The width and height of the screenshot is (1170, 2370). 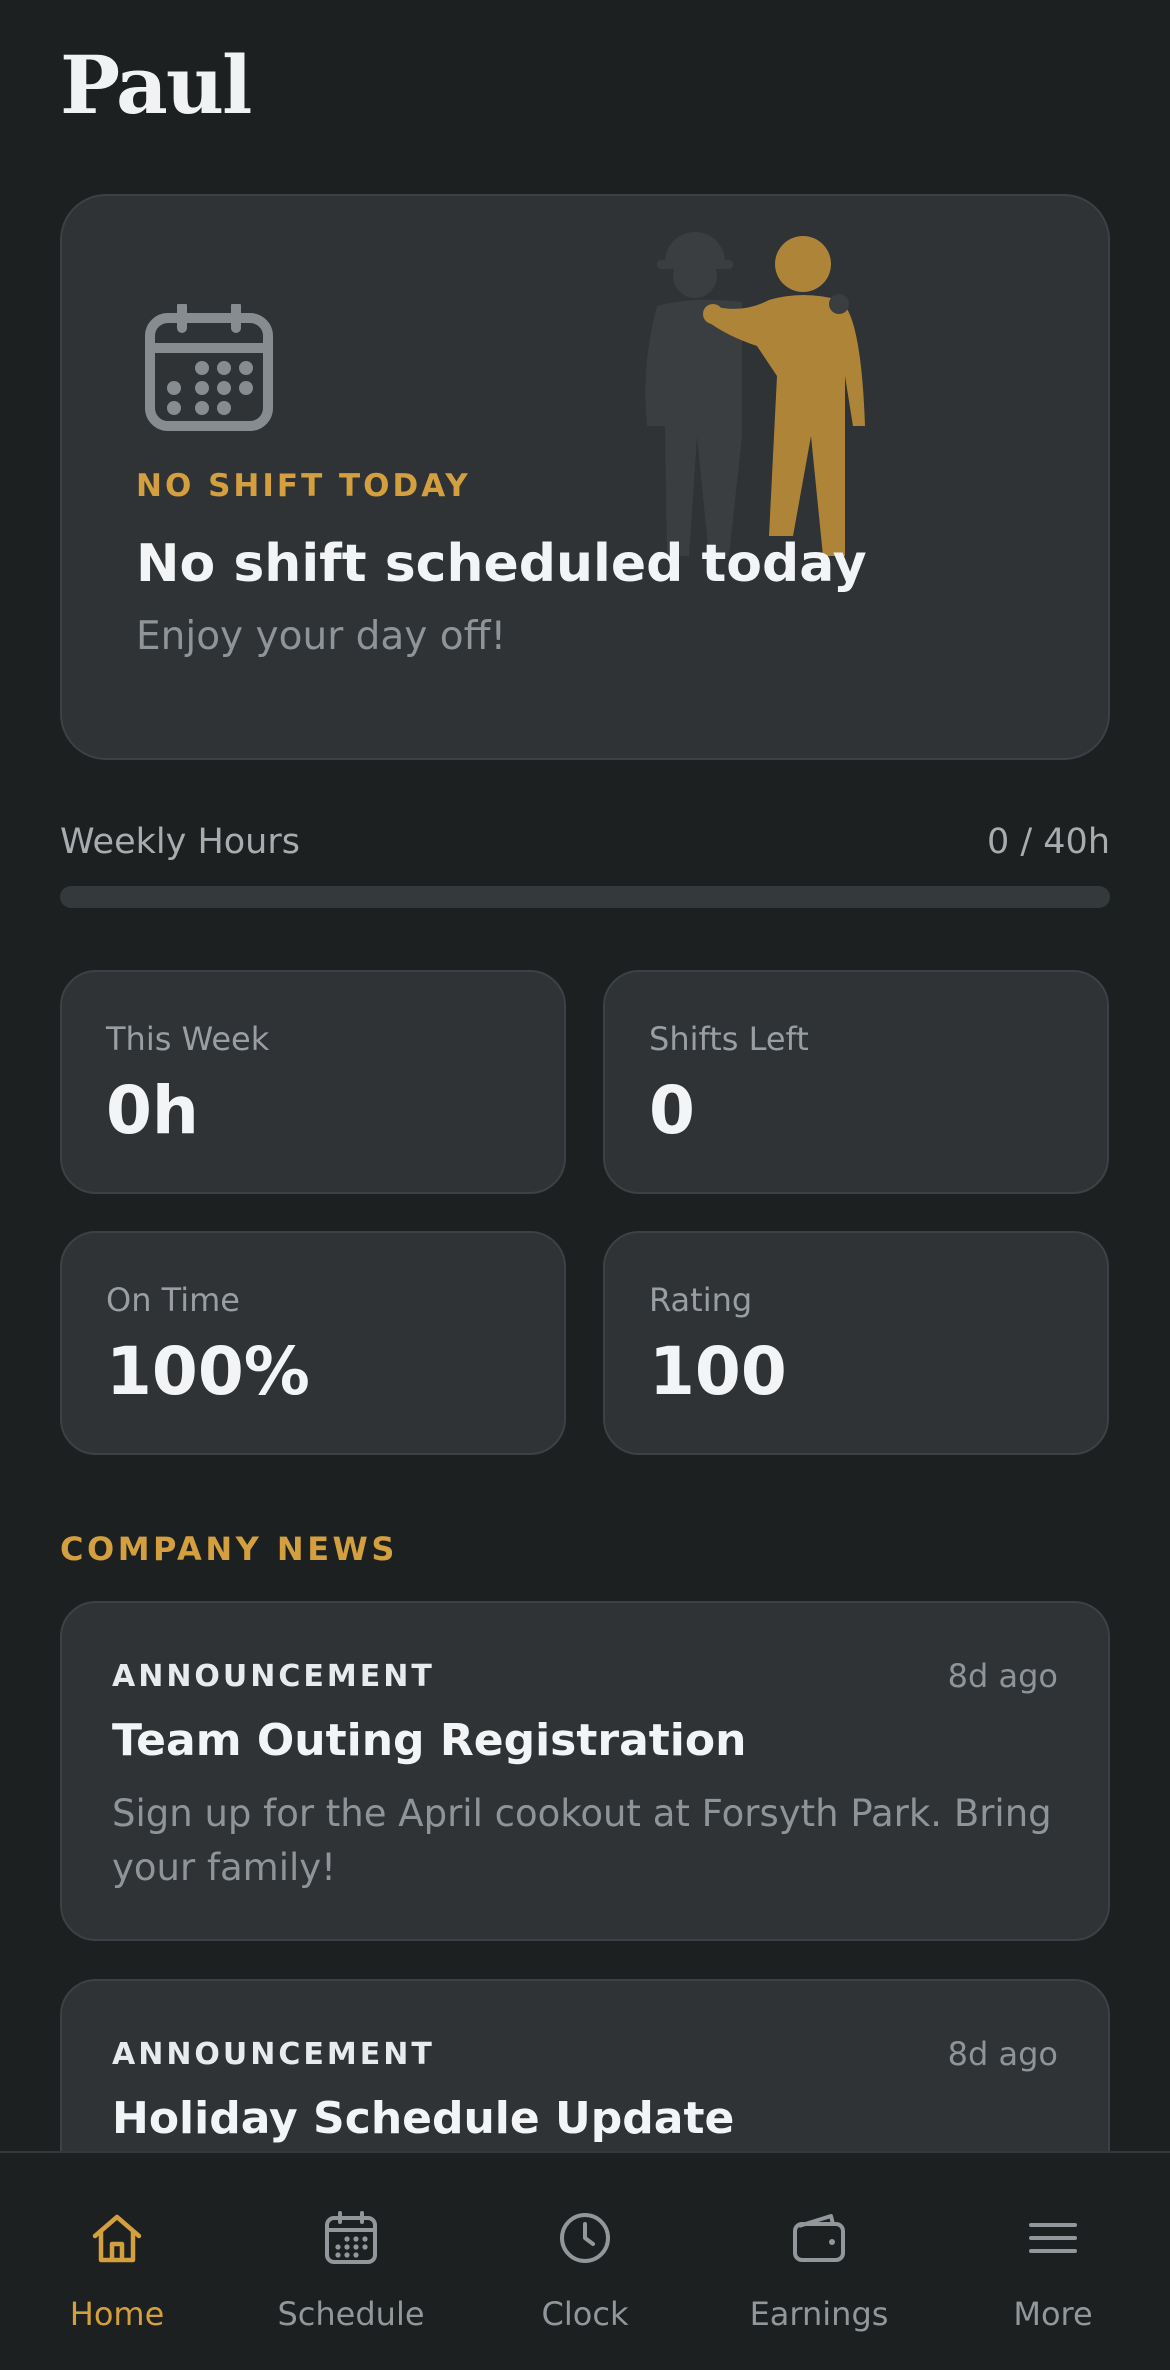 I want to click on clock-icon, so click(x=585, y=2238).